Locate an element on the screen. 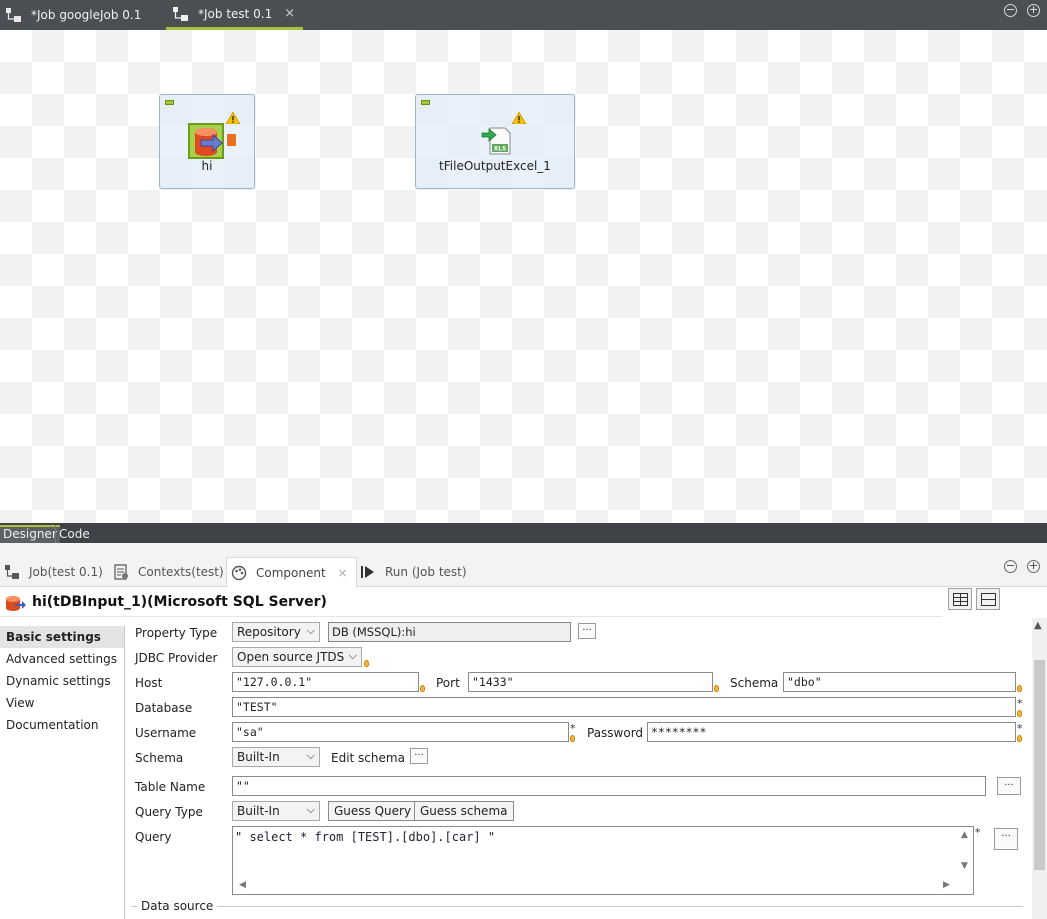 Image resolution: width=1047 pixels, height=919 pixels. grid-view-button is located at coordinates (960, 599).